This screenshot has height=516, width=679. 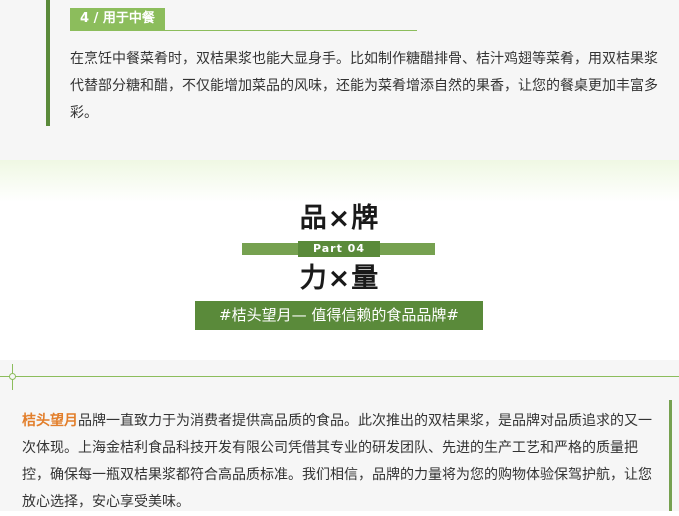 I want to click on paragraph-accent-bar, so click(x=670, y=455).